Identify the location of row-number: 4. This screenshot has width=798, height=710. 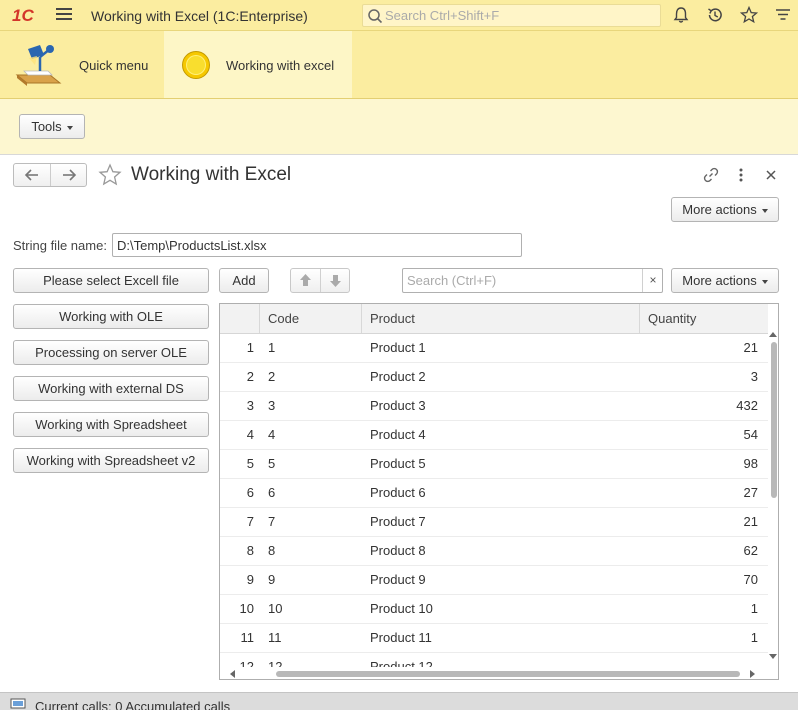
(250, 434).